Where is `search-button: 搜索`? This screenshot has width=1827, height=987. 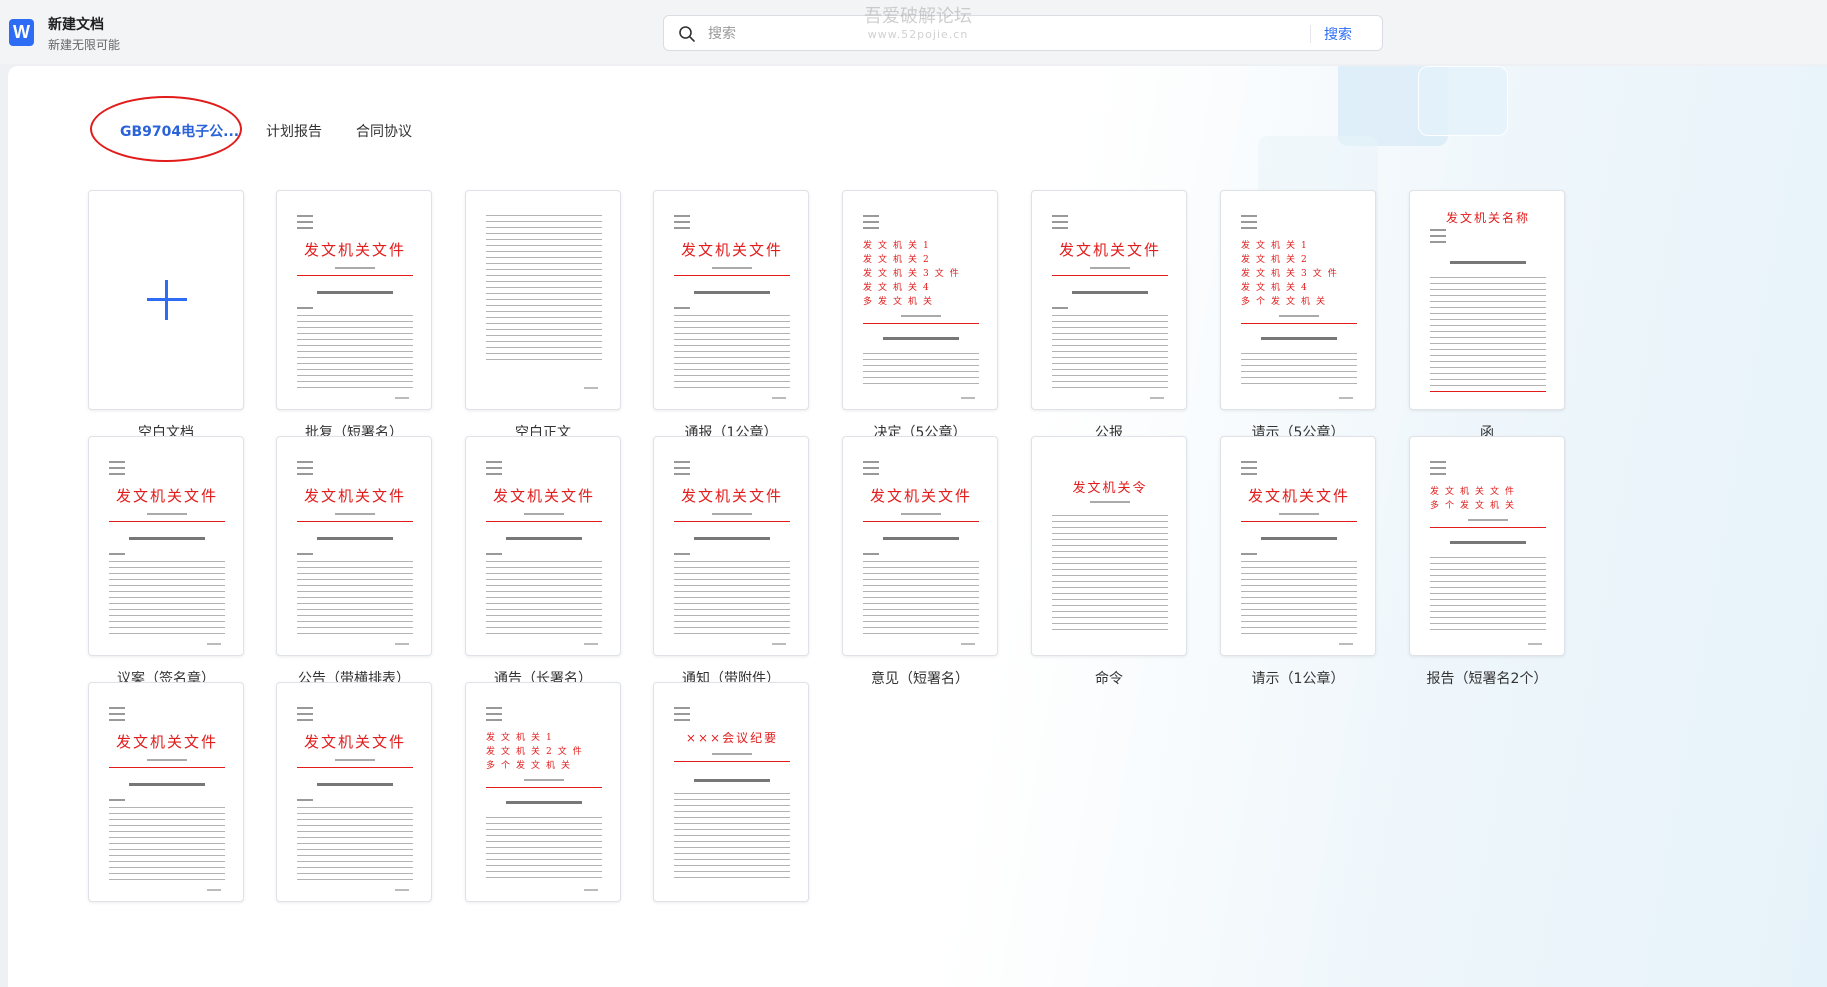 search-button: 搜索 is located at coordinates (1338, 34).